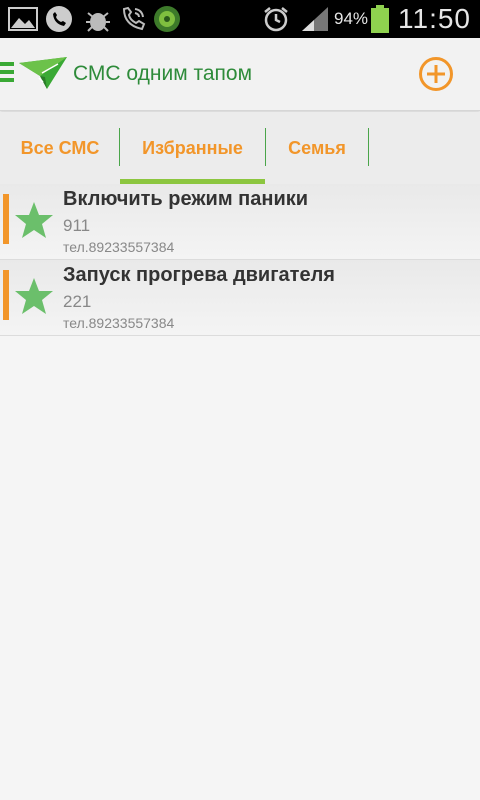  What do you see at coordinates (434, 18) in the screenshot?
I see `clock: 11:50` at bounding box center [434, 18].